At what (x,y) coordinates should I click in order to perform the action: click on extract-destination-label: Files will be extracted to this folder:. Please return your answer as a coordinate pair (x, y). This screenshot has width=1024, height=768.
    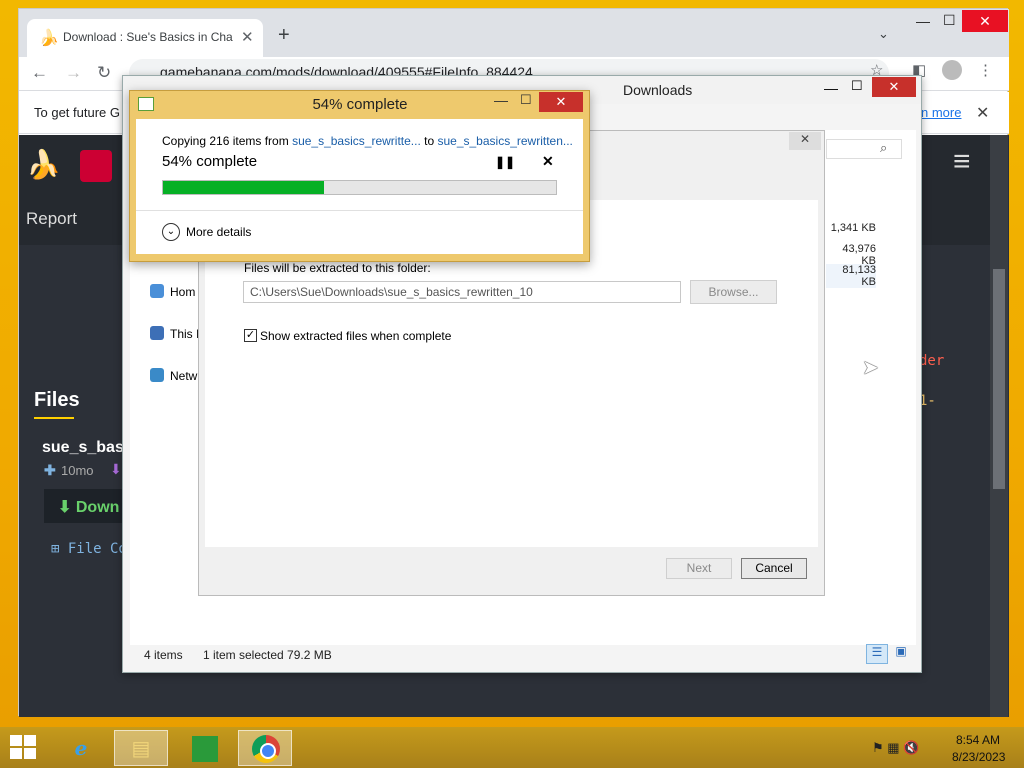
    Looking at the image, I should click on (337, 268).